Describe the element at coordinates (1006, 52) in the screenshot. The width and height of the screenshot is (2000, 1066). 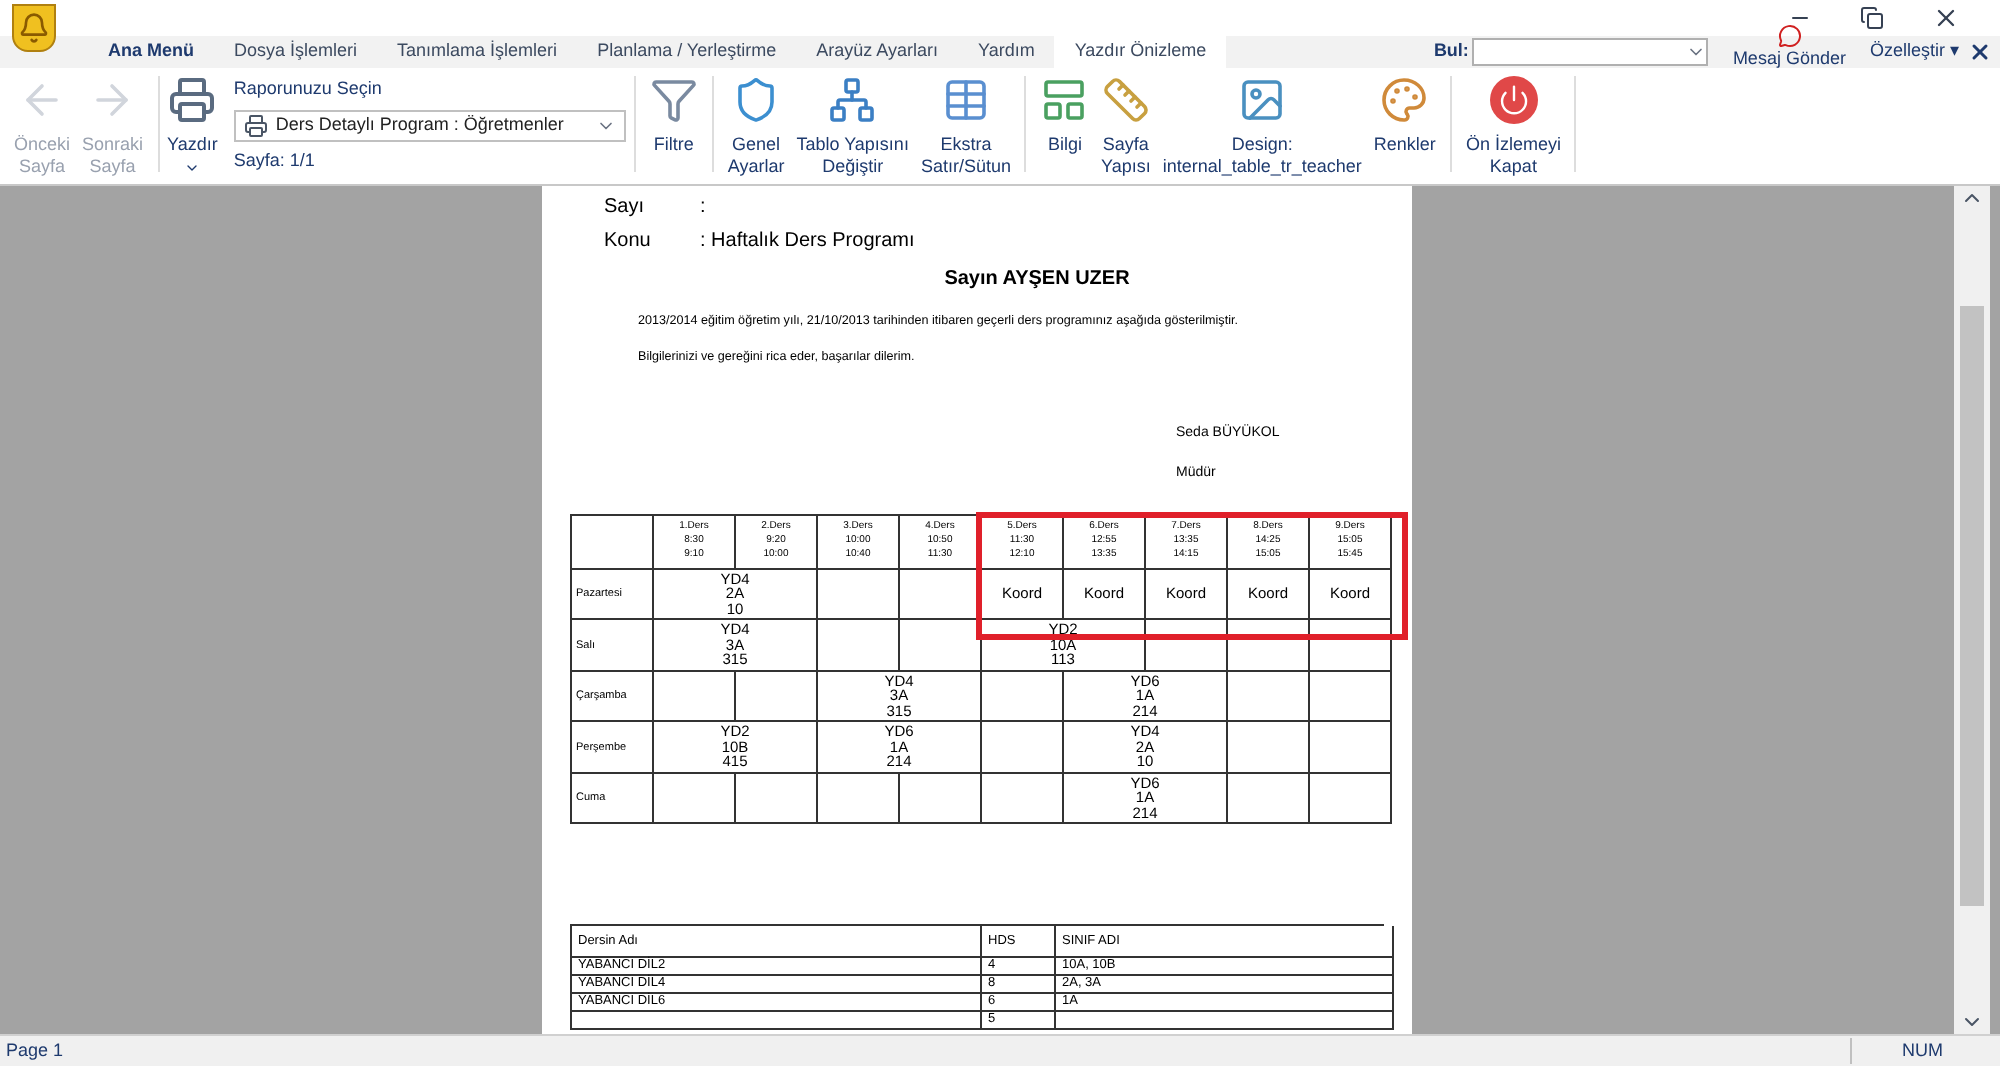
I see `menu-tab: Yardım` at that location.